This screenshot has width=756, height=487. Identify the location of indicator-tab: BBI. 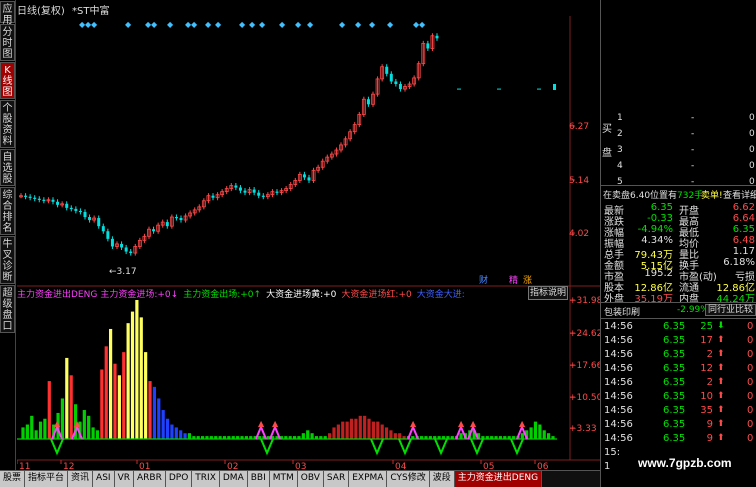
(258, 479).